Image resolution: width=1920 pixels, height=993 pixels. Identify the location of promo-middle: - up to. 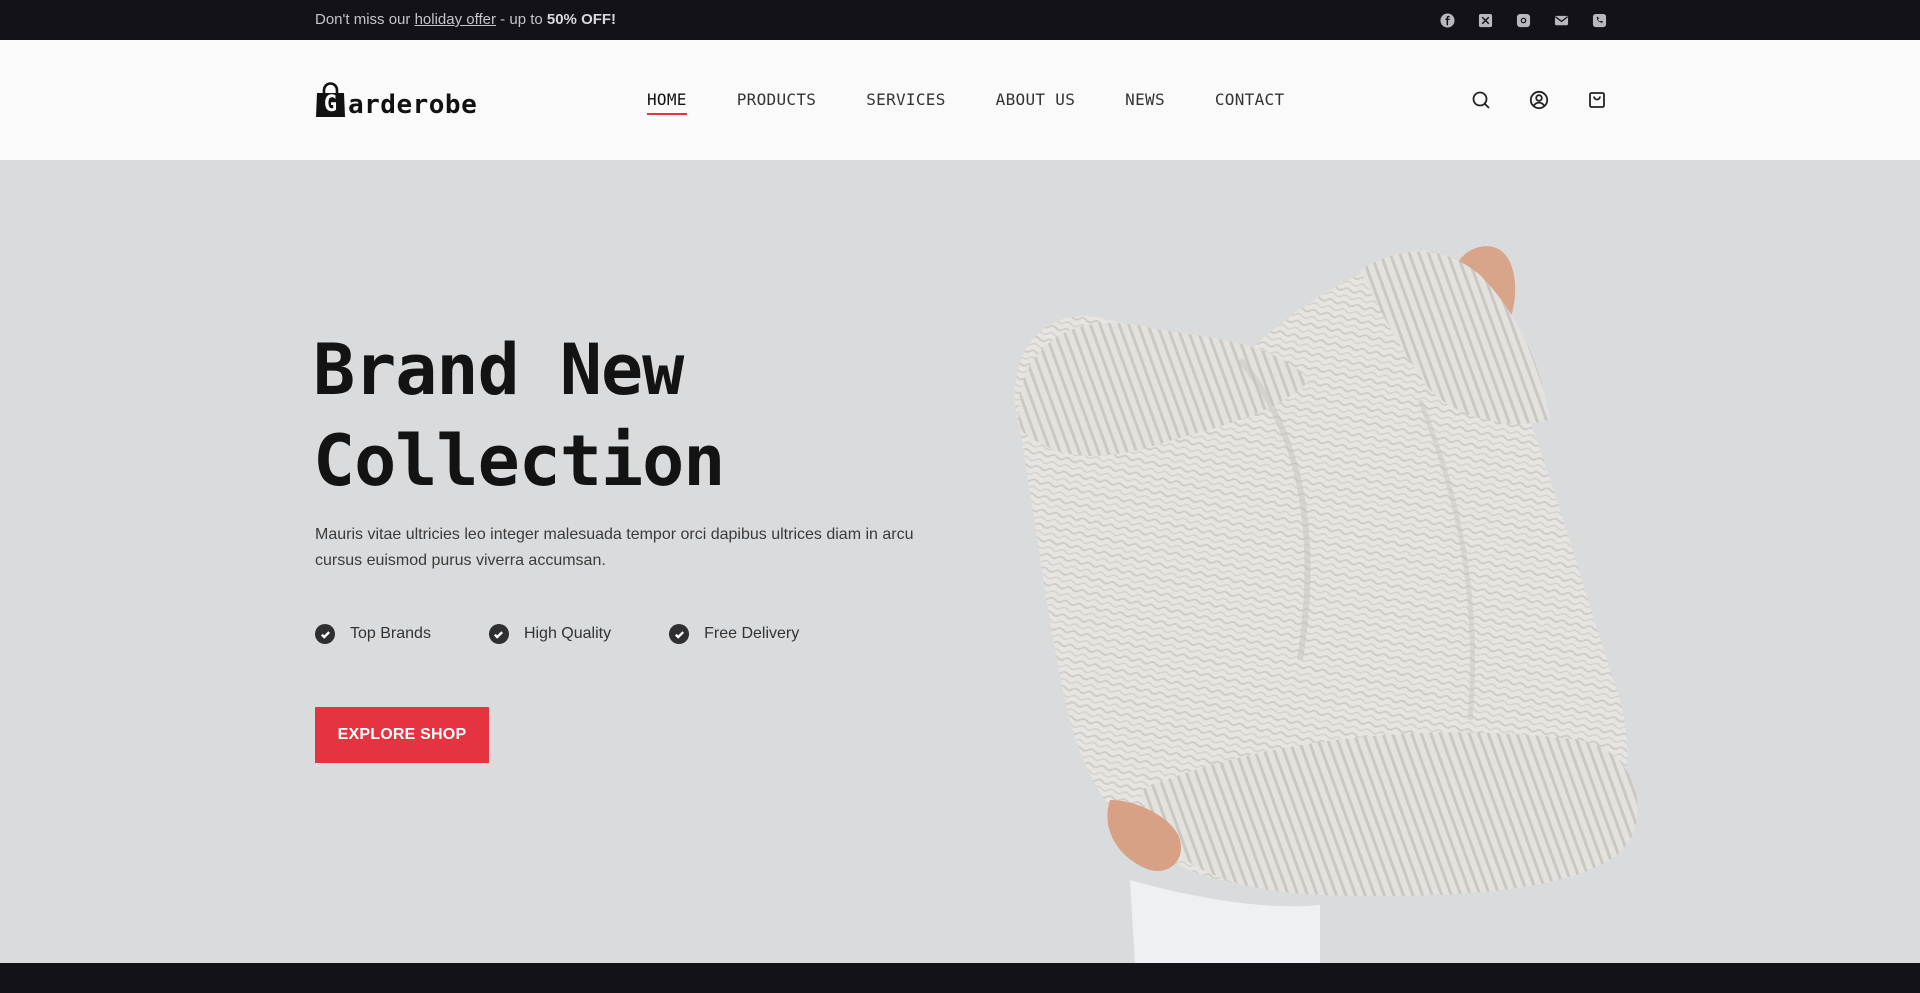
(521, 19).